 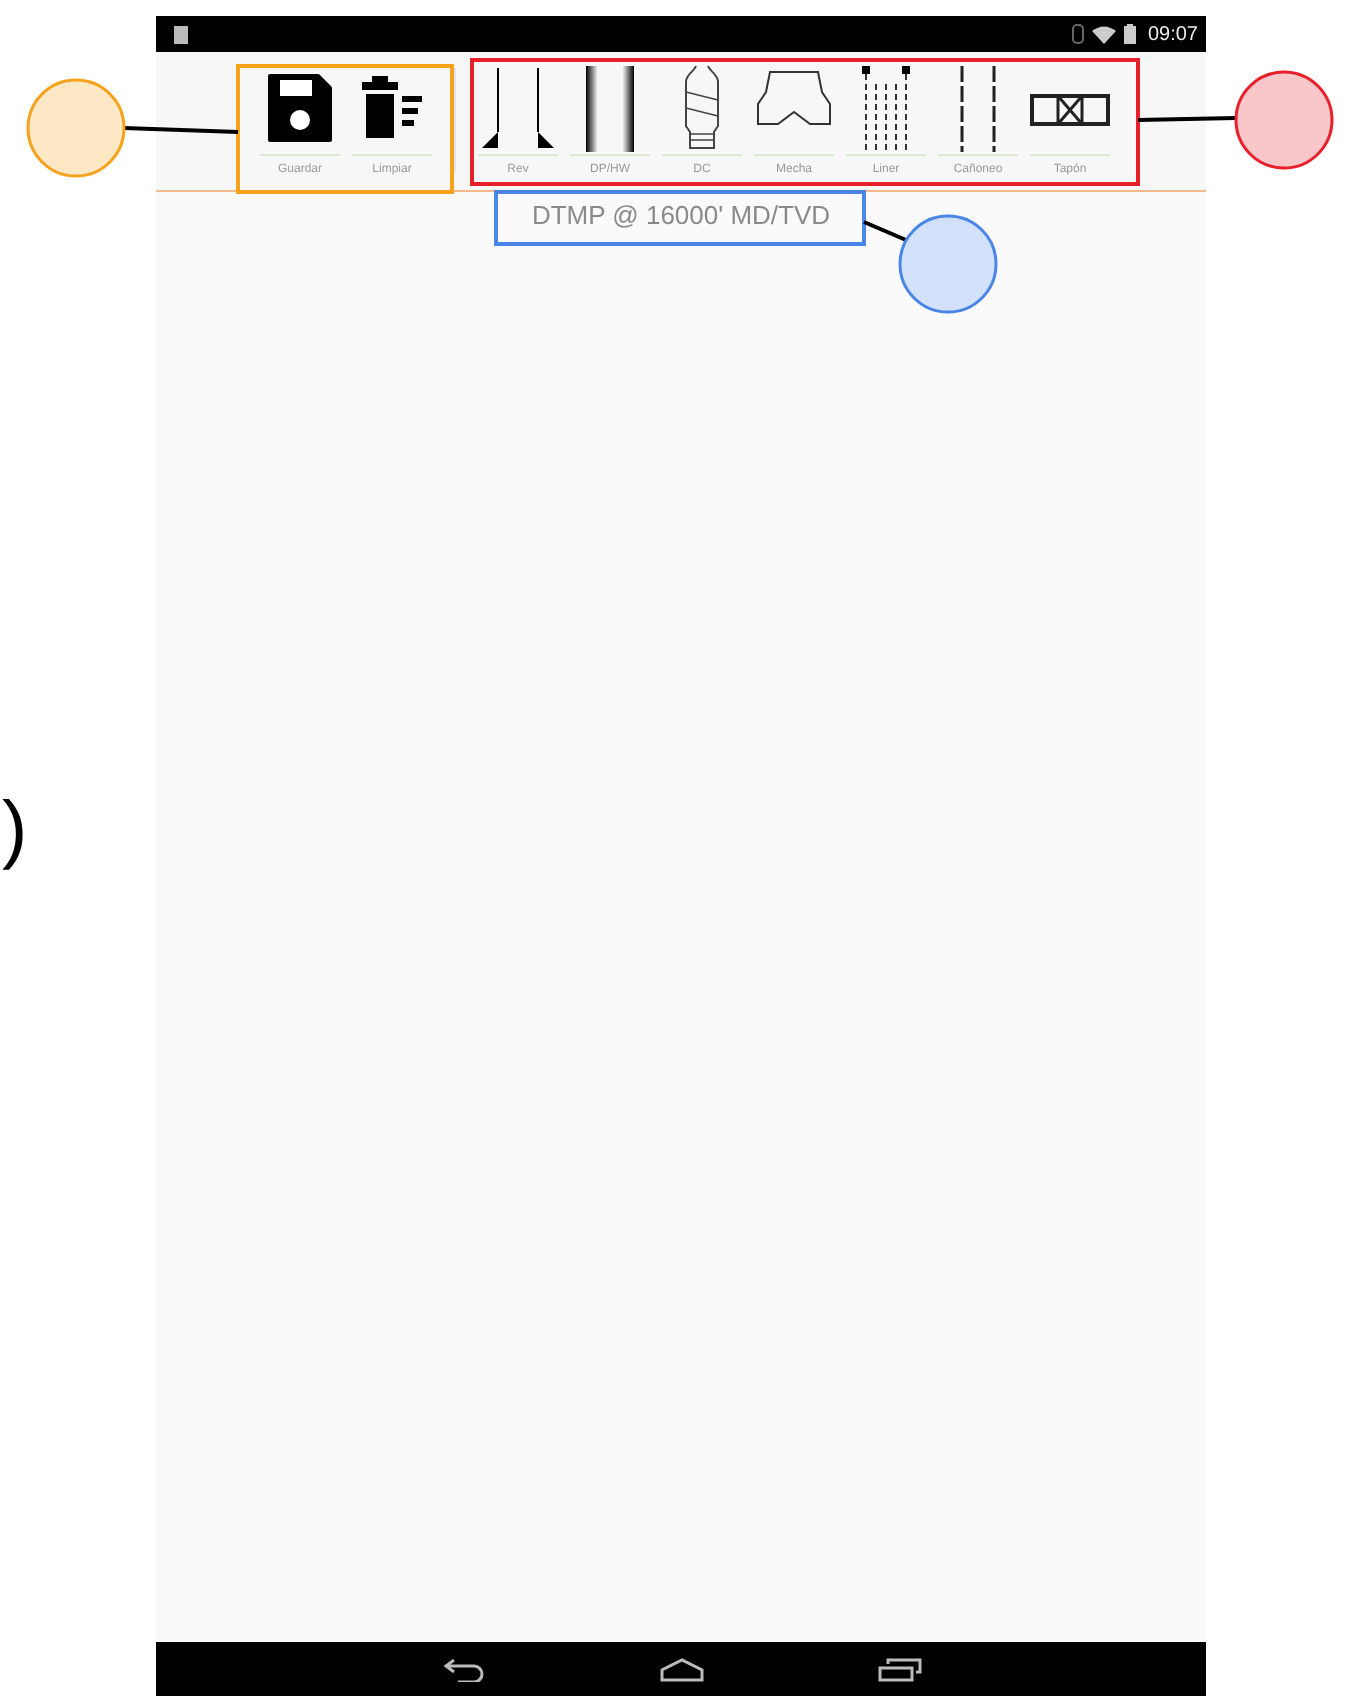 What do you see at coordinates (899, 1669) in the screenshot?
I see `recent-apps-icon` at bounding box center [899, 1669].